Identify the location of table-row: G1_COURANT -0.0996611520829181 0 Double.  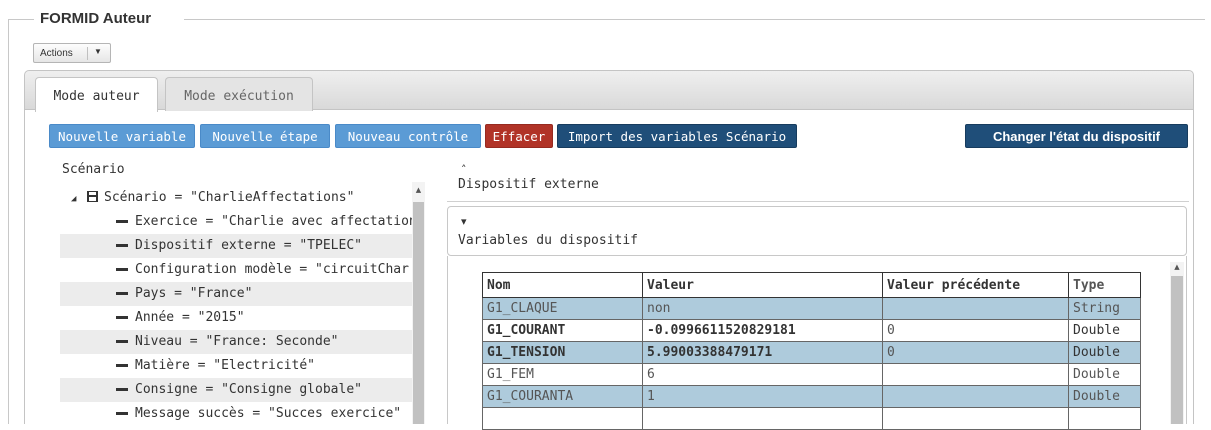
(811, 330).